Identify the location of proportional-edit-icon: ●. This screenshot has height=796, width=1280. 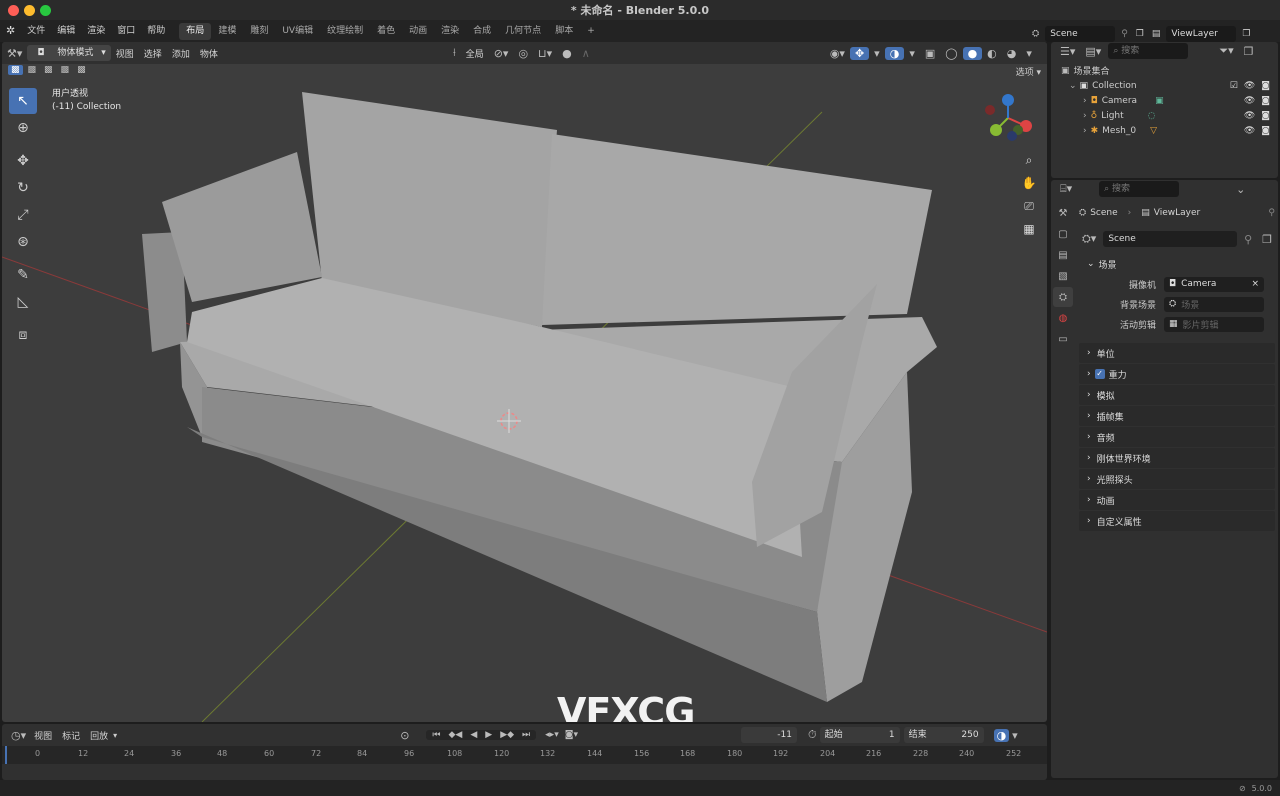
(567, 53).